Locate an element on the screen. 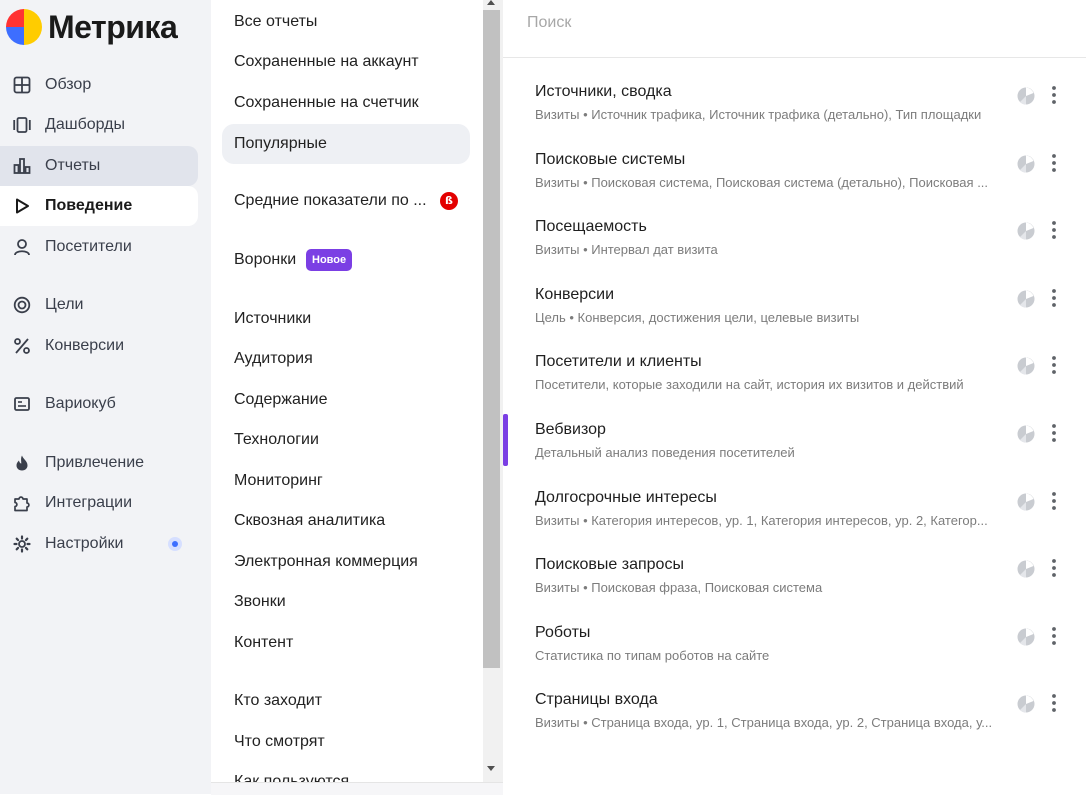  sidebar-item-acquisition: Привлечение is located at coordinates (99, 463).